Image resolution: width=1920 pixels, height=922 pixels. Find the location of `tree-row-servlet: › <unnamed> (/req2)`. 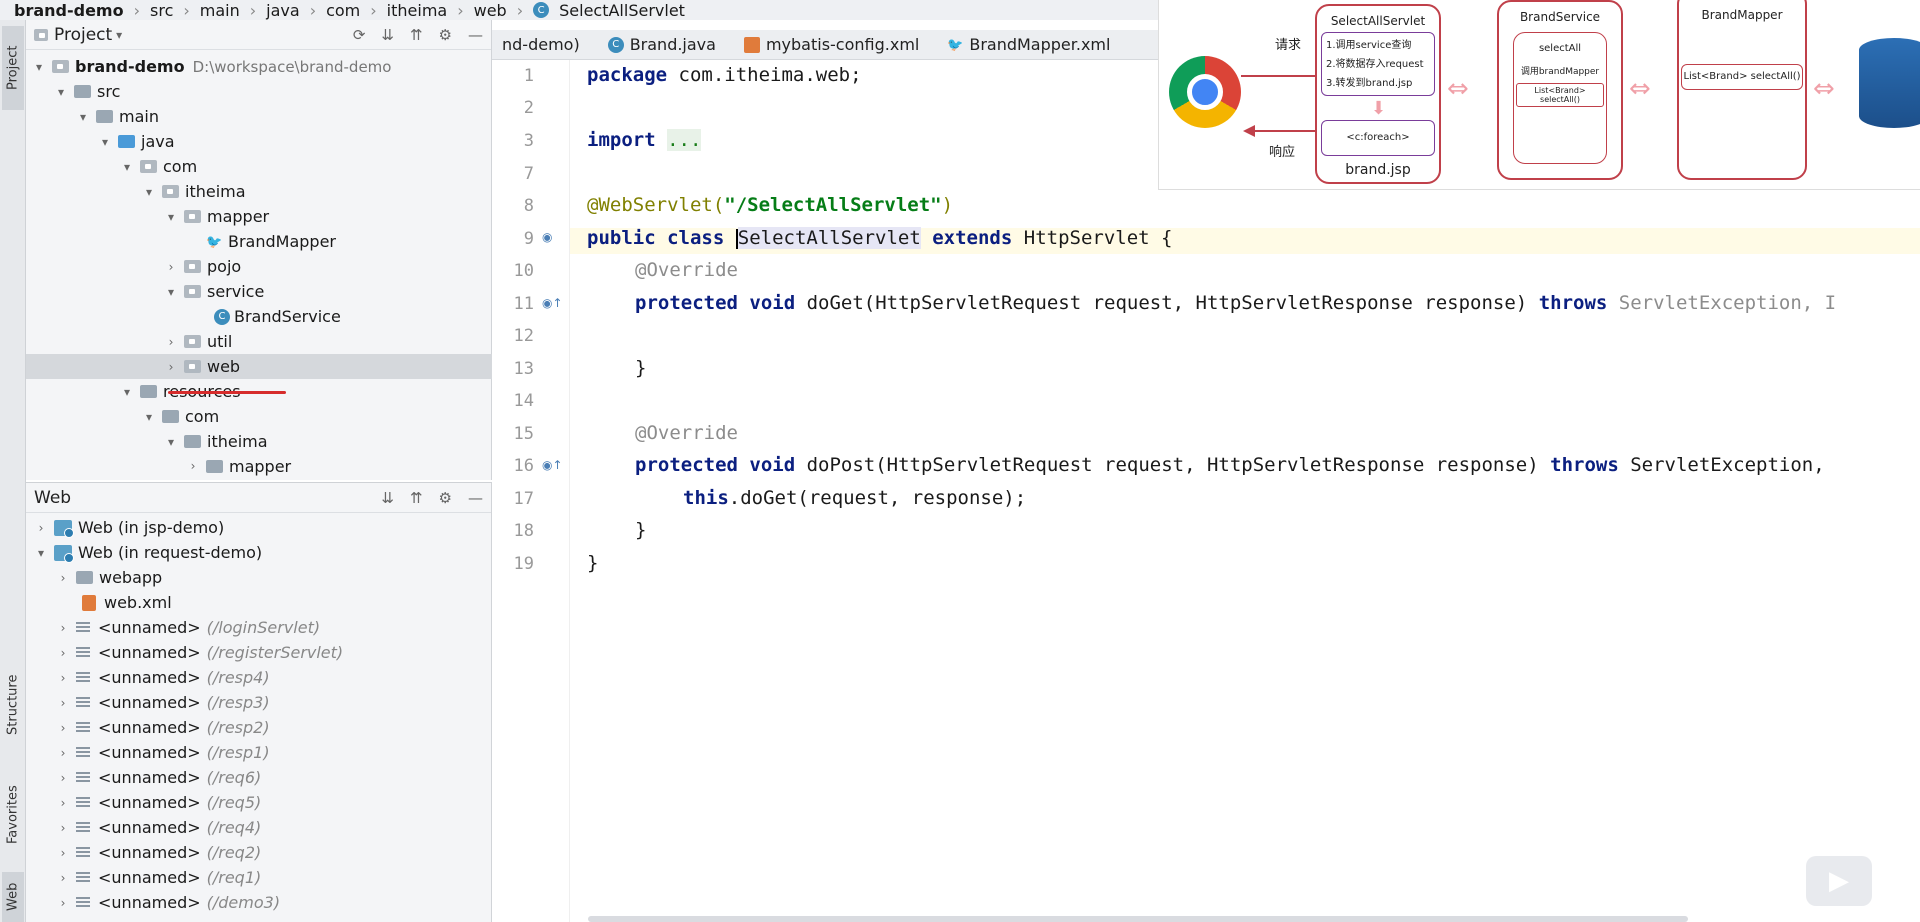

tree-row-servlet: › <unnamed> (/req2) is located at coordinates (259, 852).